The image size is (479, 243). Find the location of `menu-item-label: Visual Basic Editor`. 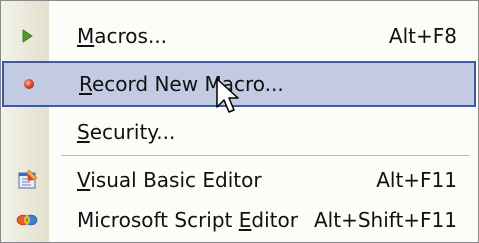

menu-item-label: Visual Basic Editor is located at coordinates (169, 180).